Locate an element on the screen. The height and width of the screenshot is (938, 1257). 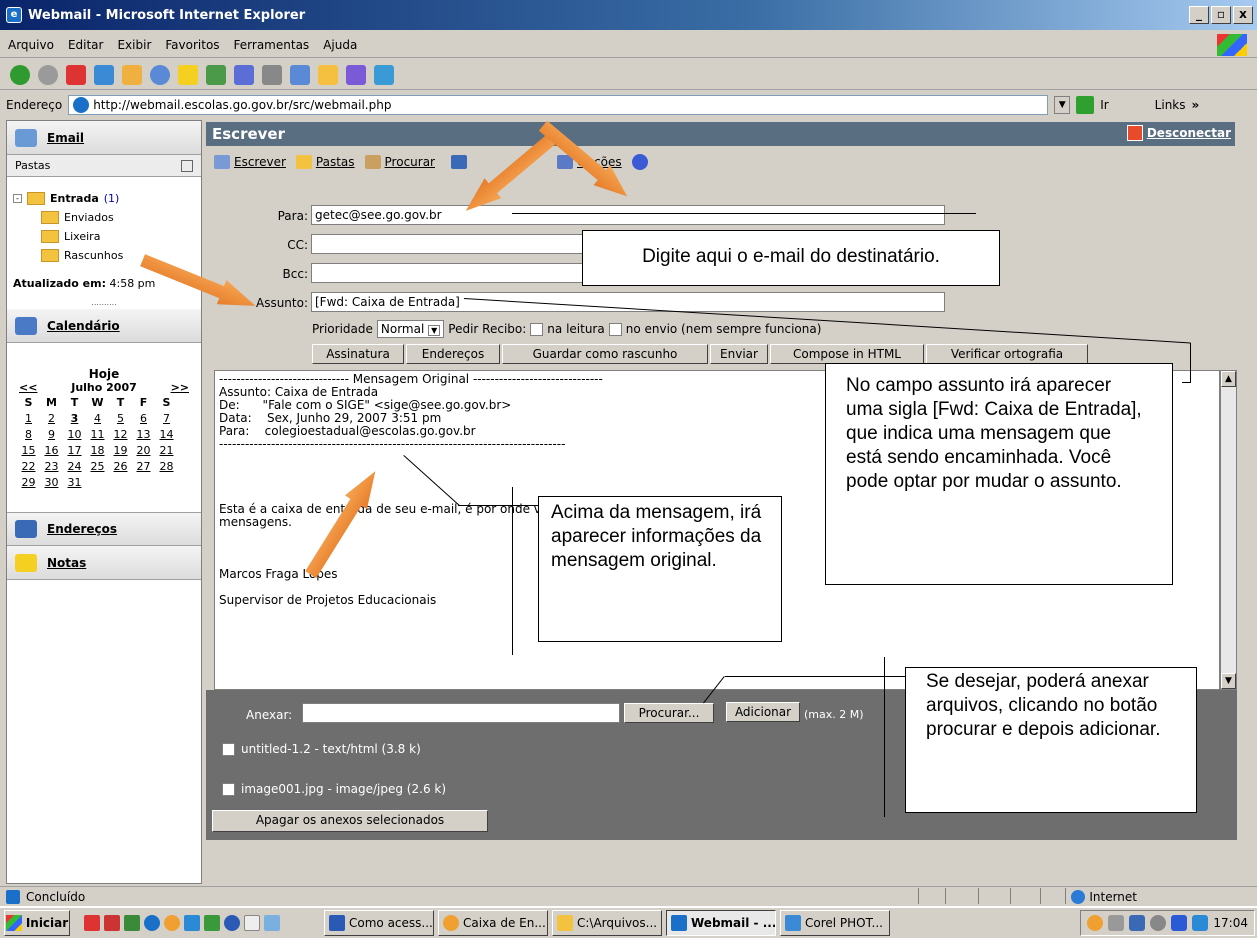
enderecos-section: Endereços is located at coordinates (104, 529).